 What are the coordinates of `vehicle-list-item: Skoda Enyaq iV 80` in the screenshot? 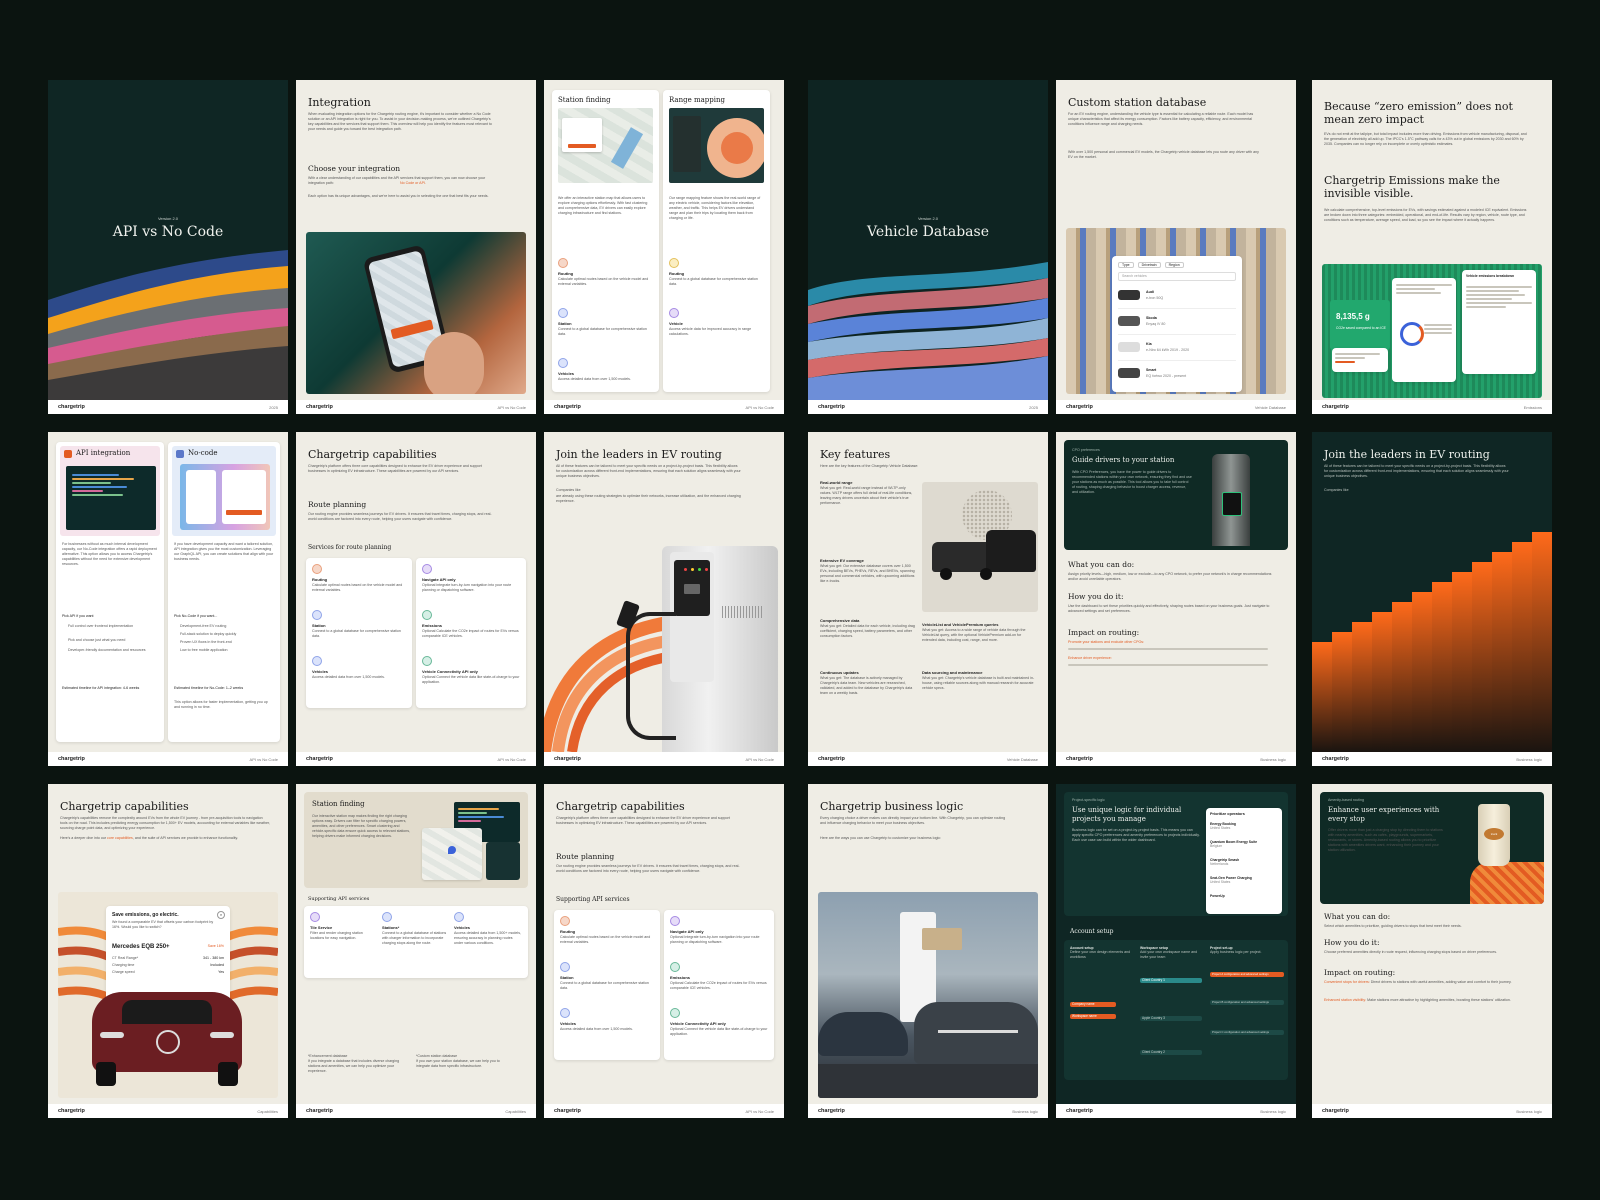 It's located at (1177, 323).